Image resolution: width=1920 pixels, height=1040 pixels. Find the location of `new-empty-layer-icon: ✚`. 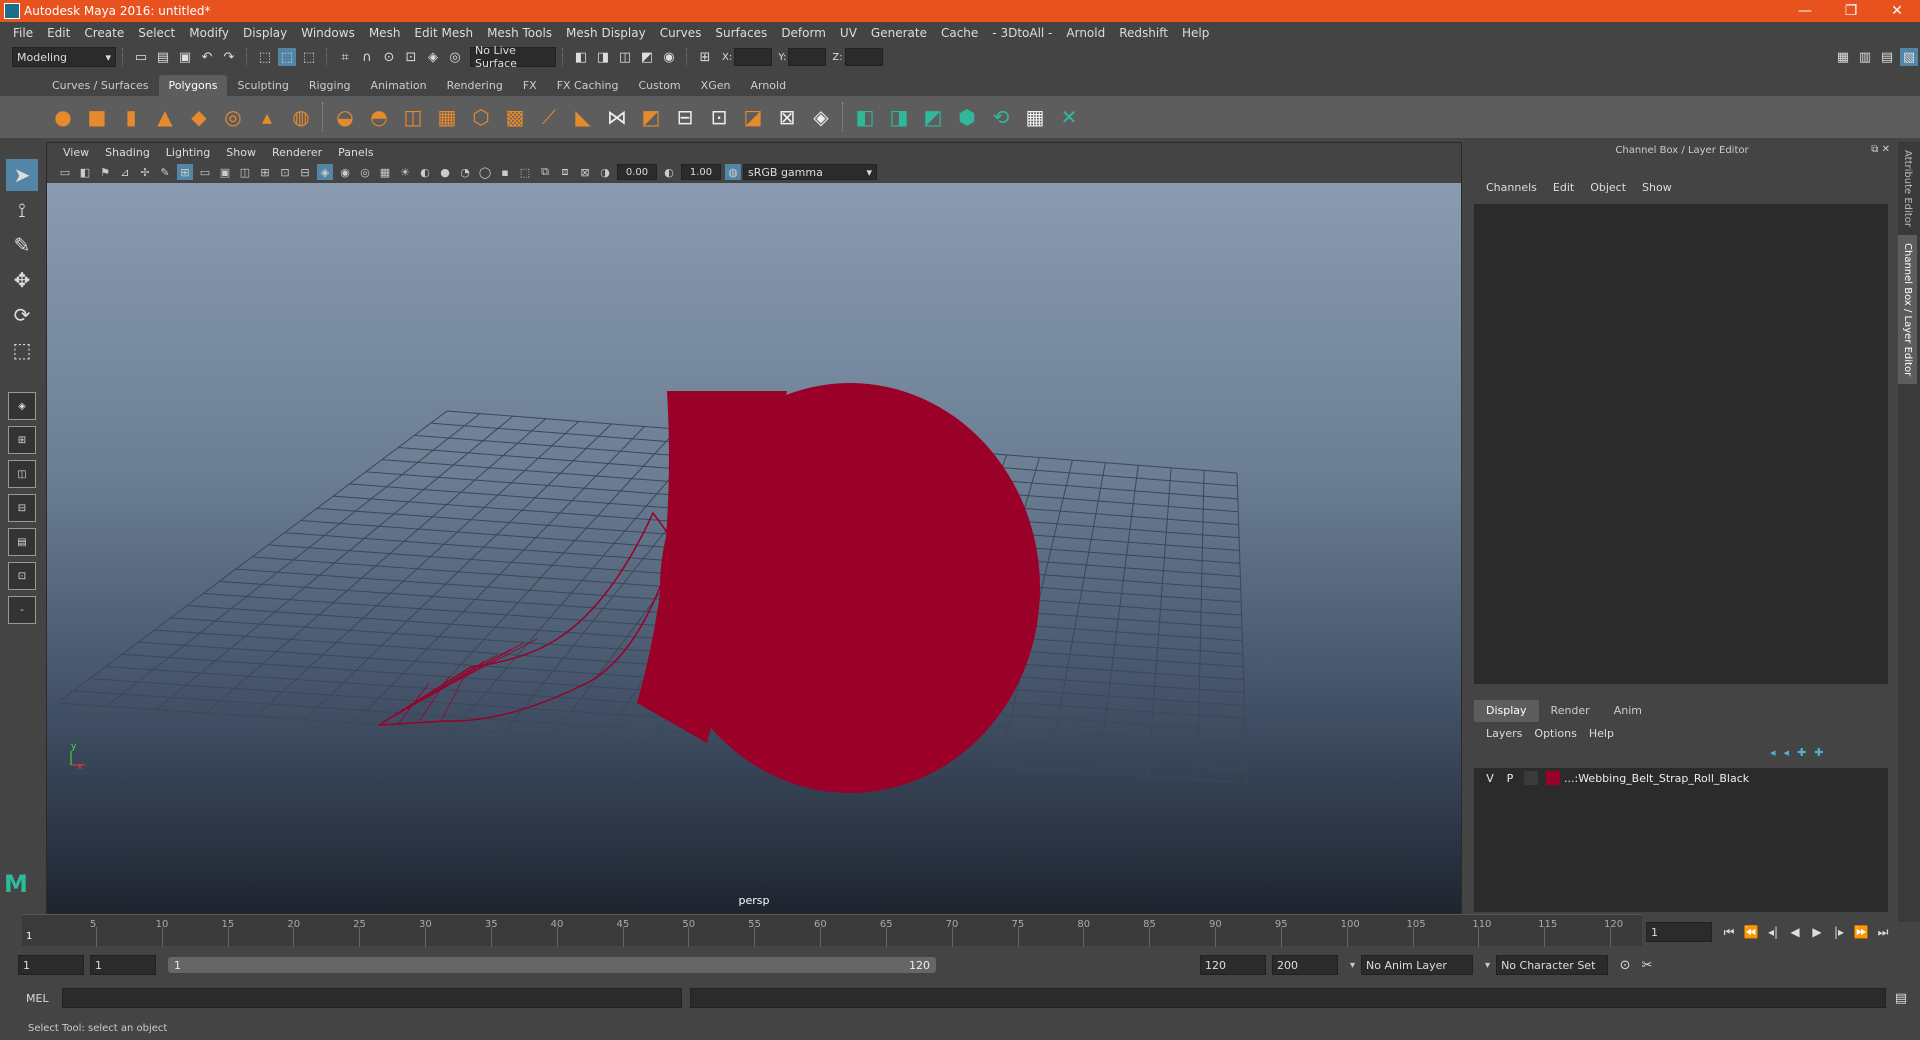

new-empty-layer-icon: ✚ is located at coordinates (1801, 752).